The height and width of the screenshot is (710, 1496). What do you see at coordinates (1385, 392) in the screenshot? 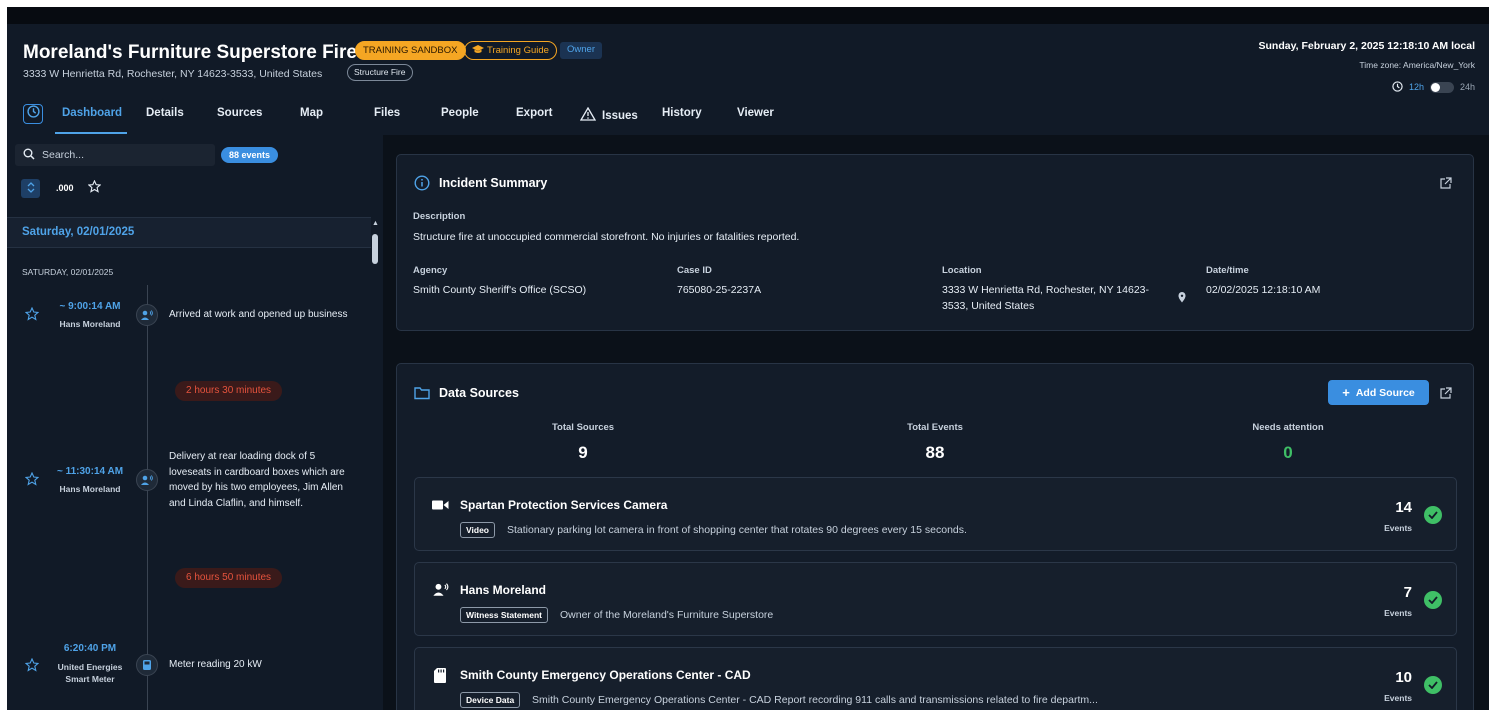
I see `add-source-label: Add Source` at bounding box center [1385, 392].